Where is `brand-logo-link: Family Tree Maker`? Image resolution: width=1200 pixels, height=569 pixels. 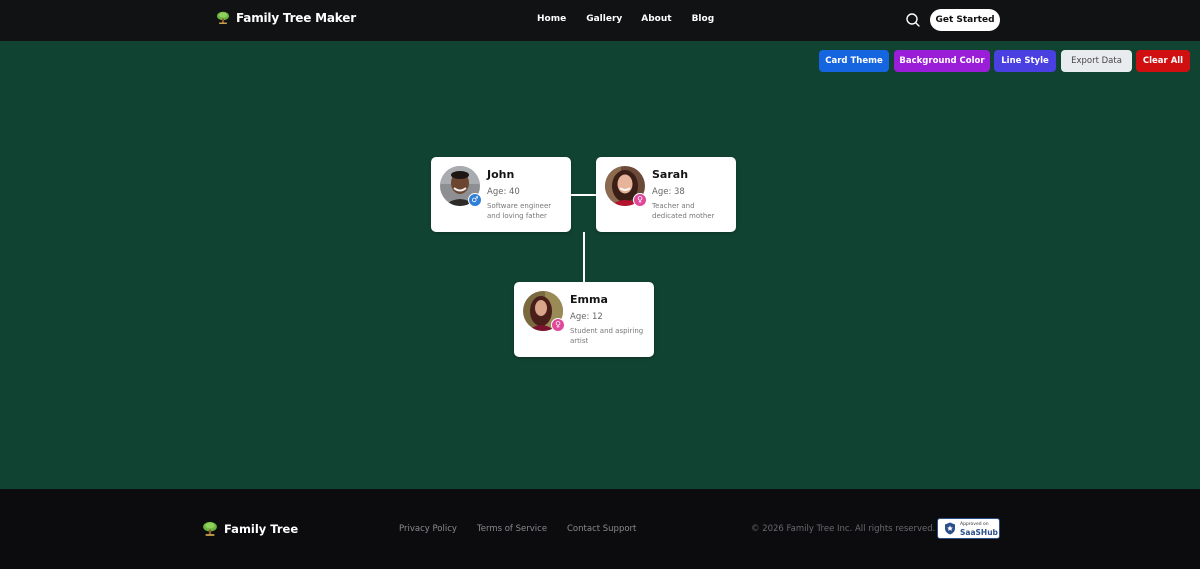
brand-logo-link: Family Tree Maker is located at coordinates (286, 18).